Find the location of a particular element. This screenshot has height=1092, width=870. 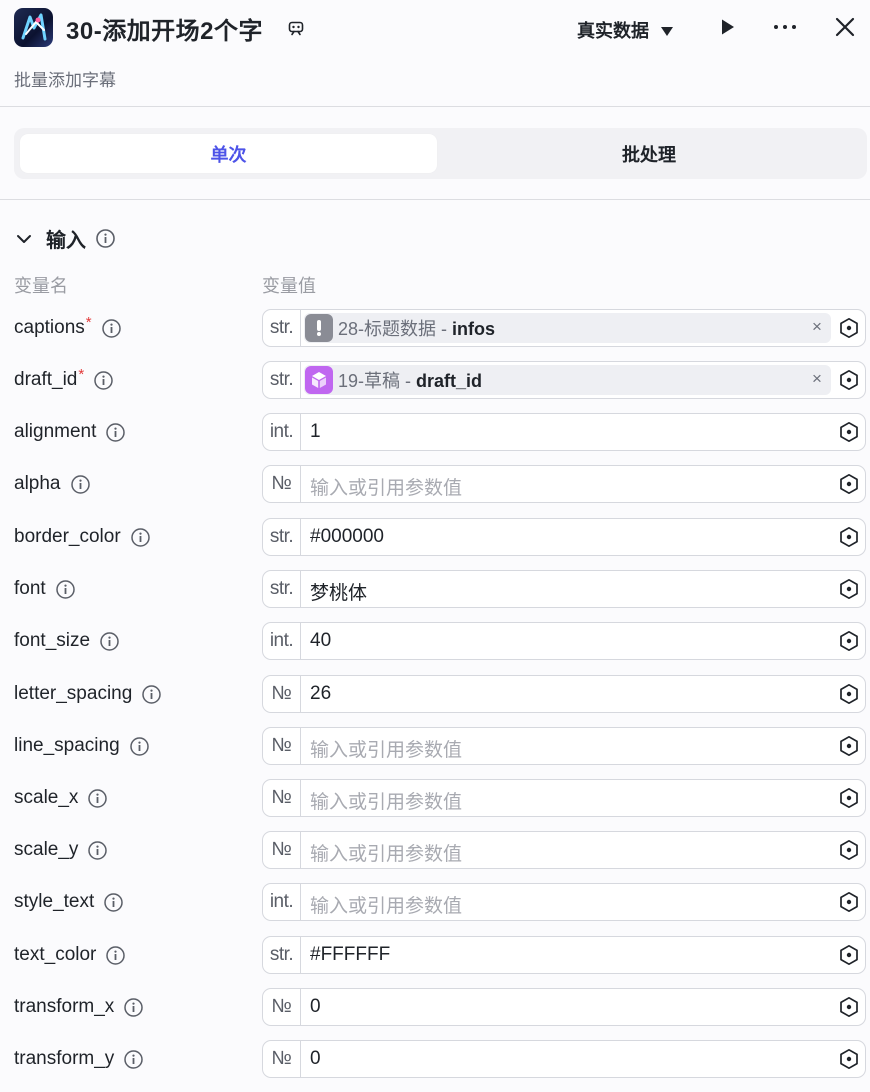

param-row-style-text: style_text int. 输入或引用参数值 is located at coordinates (435, 903).